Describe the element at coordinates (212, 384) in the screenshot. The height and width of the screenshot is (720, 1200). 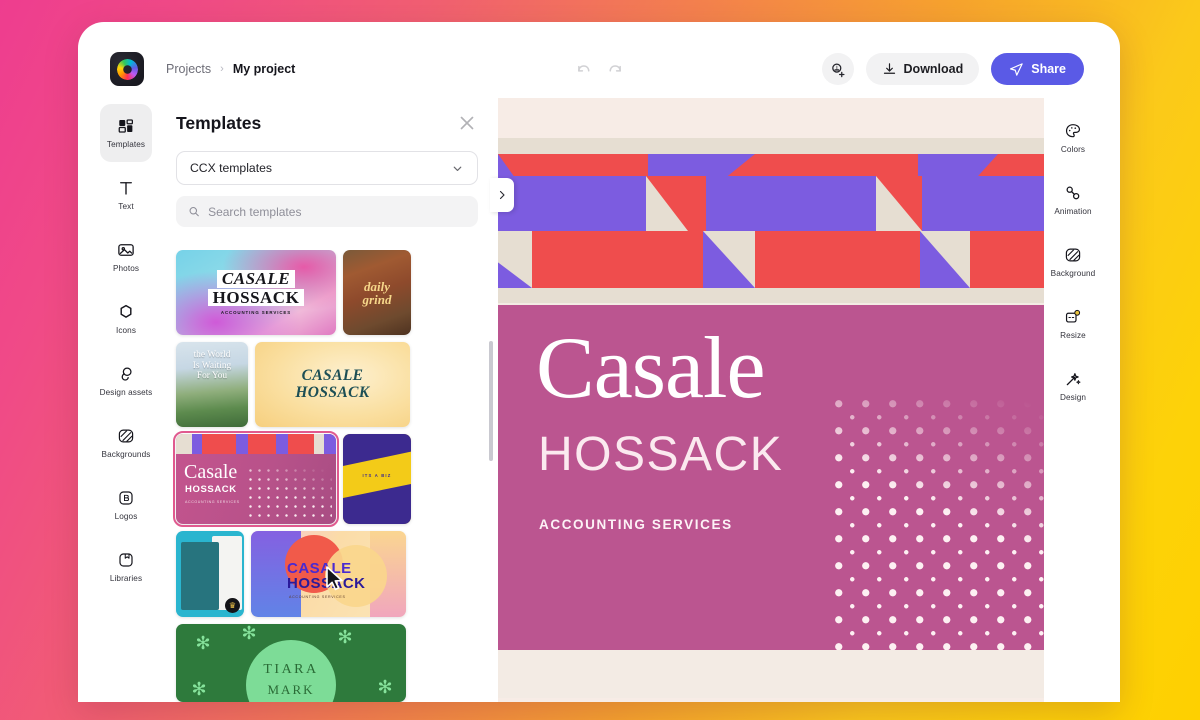
I see `template-thumb-world-waiting: the World Is Waiting For You` at that location.